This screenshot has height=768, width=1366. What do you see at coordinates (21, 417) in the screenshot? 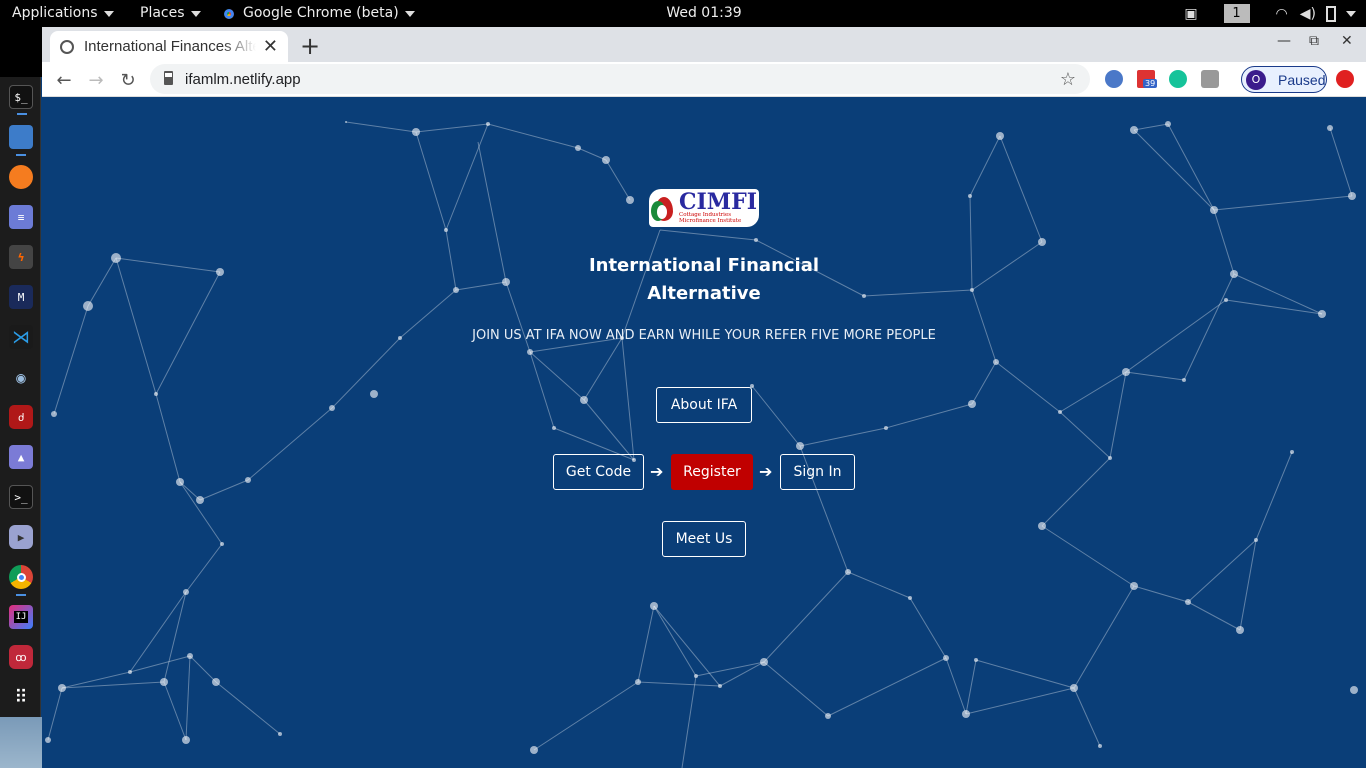
I see `cherrytree-icon: ძ` at bounding box center [21, 417].